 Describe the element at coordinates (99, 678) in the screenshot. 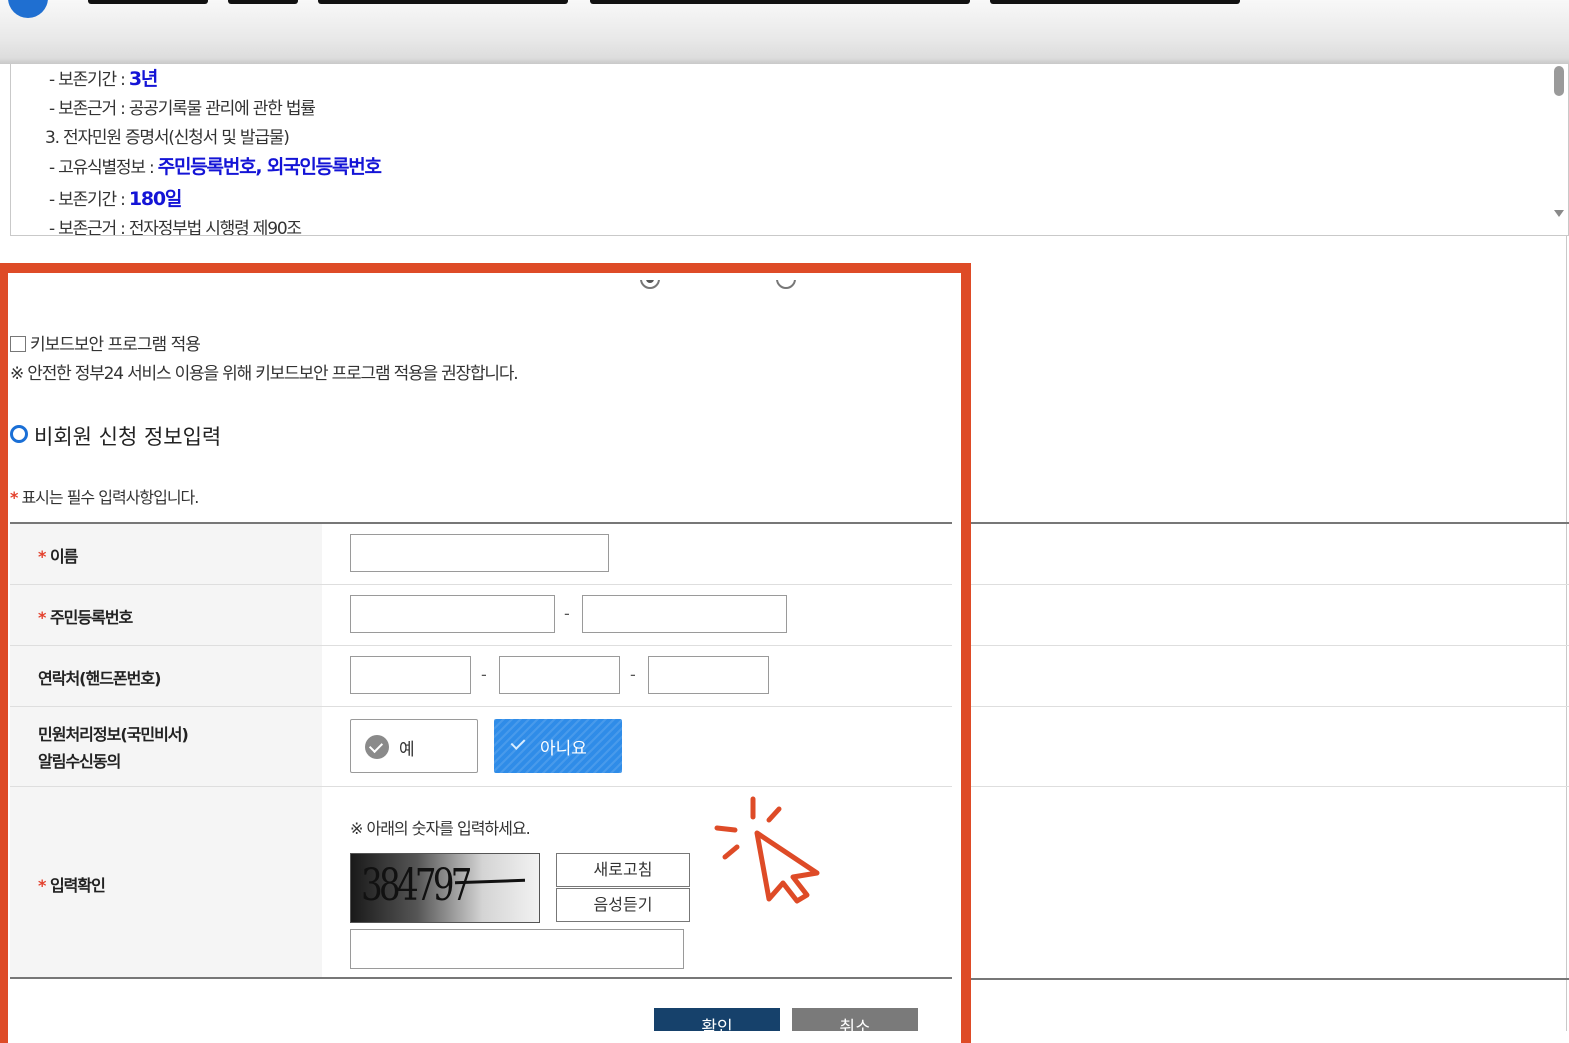

I see `phone-label: 연락처(핸드폰번호)` at that location.